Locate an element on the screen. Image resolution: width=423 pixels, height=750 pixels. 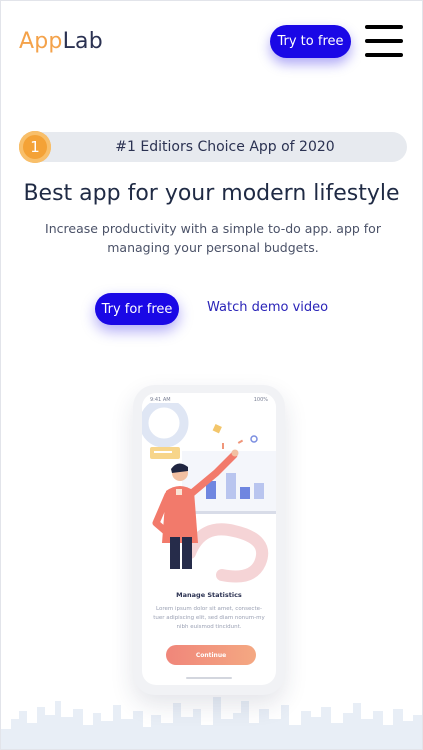
hero-title: Best app for your modern lifestyle is located at coordinates (211, 193).